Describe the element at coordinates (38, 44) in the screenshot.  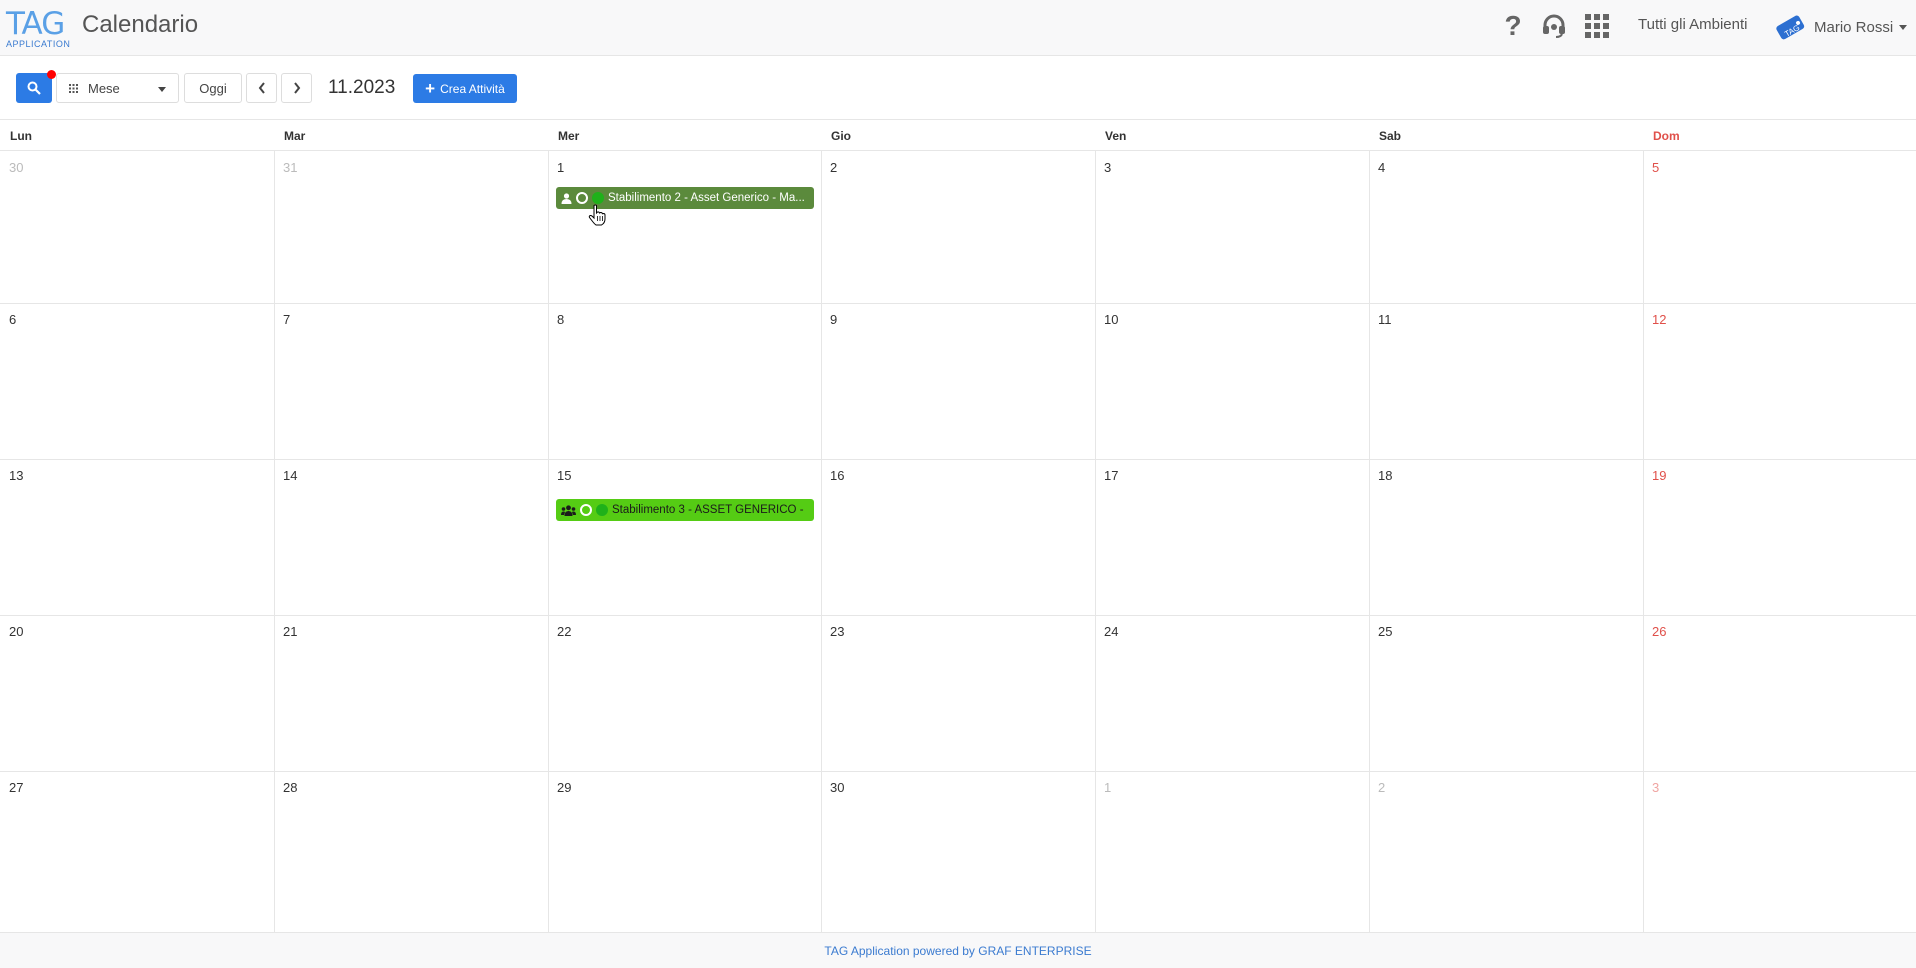
I see `logo-subtext: APPLICATION` at that location.